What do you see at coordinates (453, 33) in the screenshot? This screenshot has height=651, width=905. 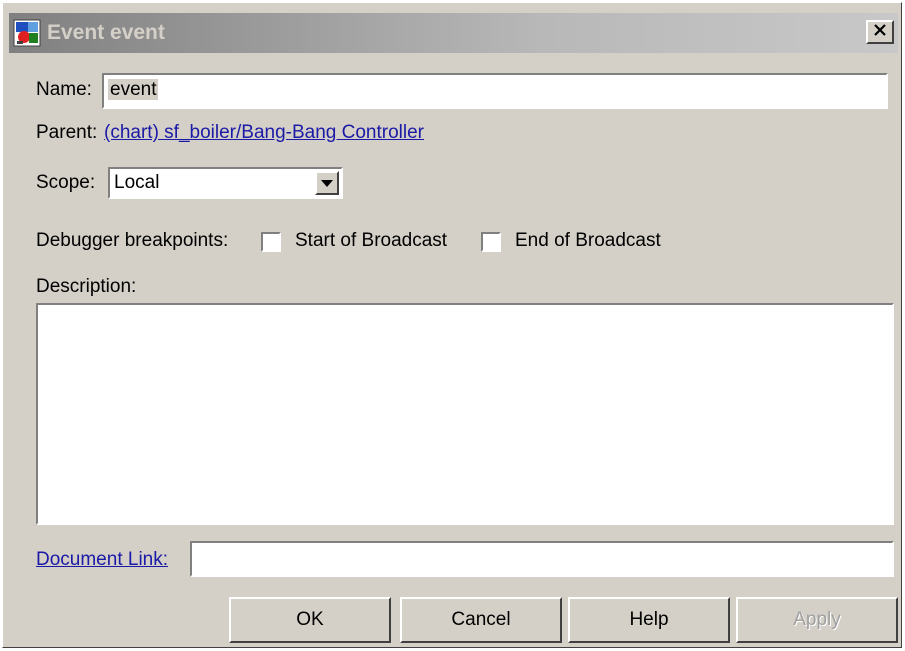 I see `title-bar: Event event` at bounding box center [453, 33].